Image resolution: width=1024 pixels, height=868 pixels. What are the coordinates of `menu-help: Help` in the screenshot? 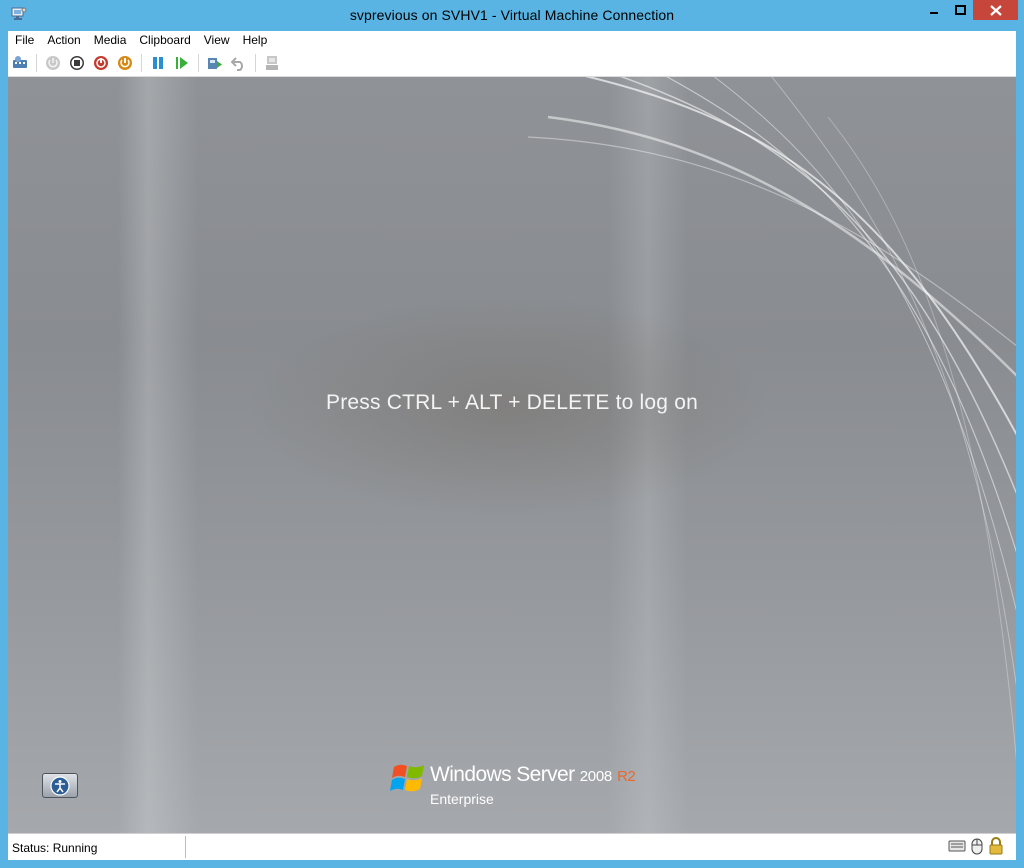 It's located at (255, 40).